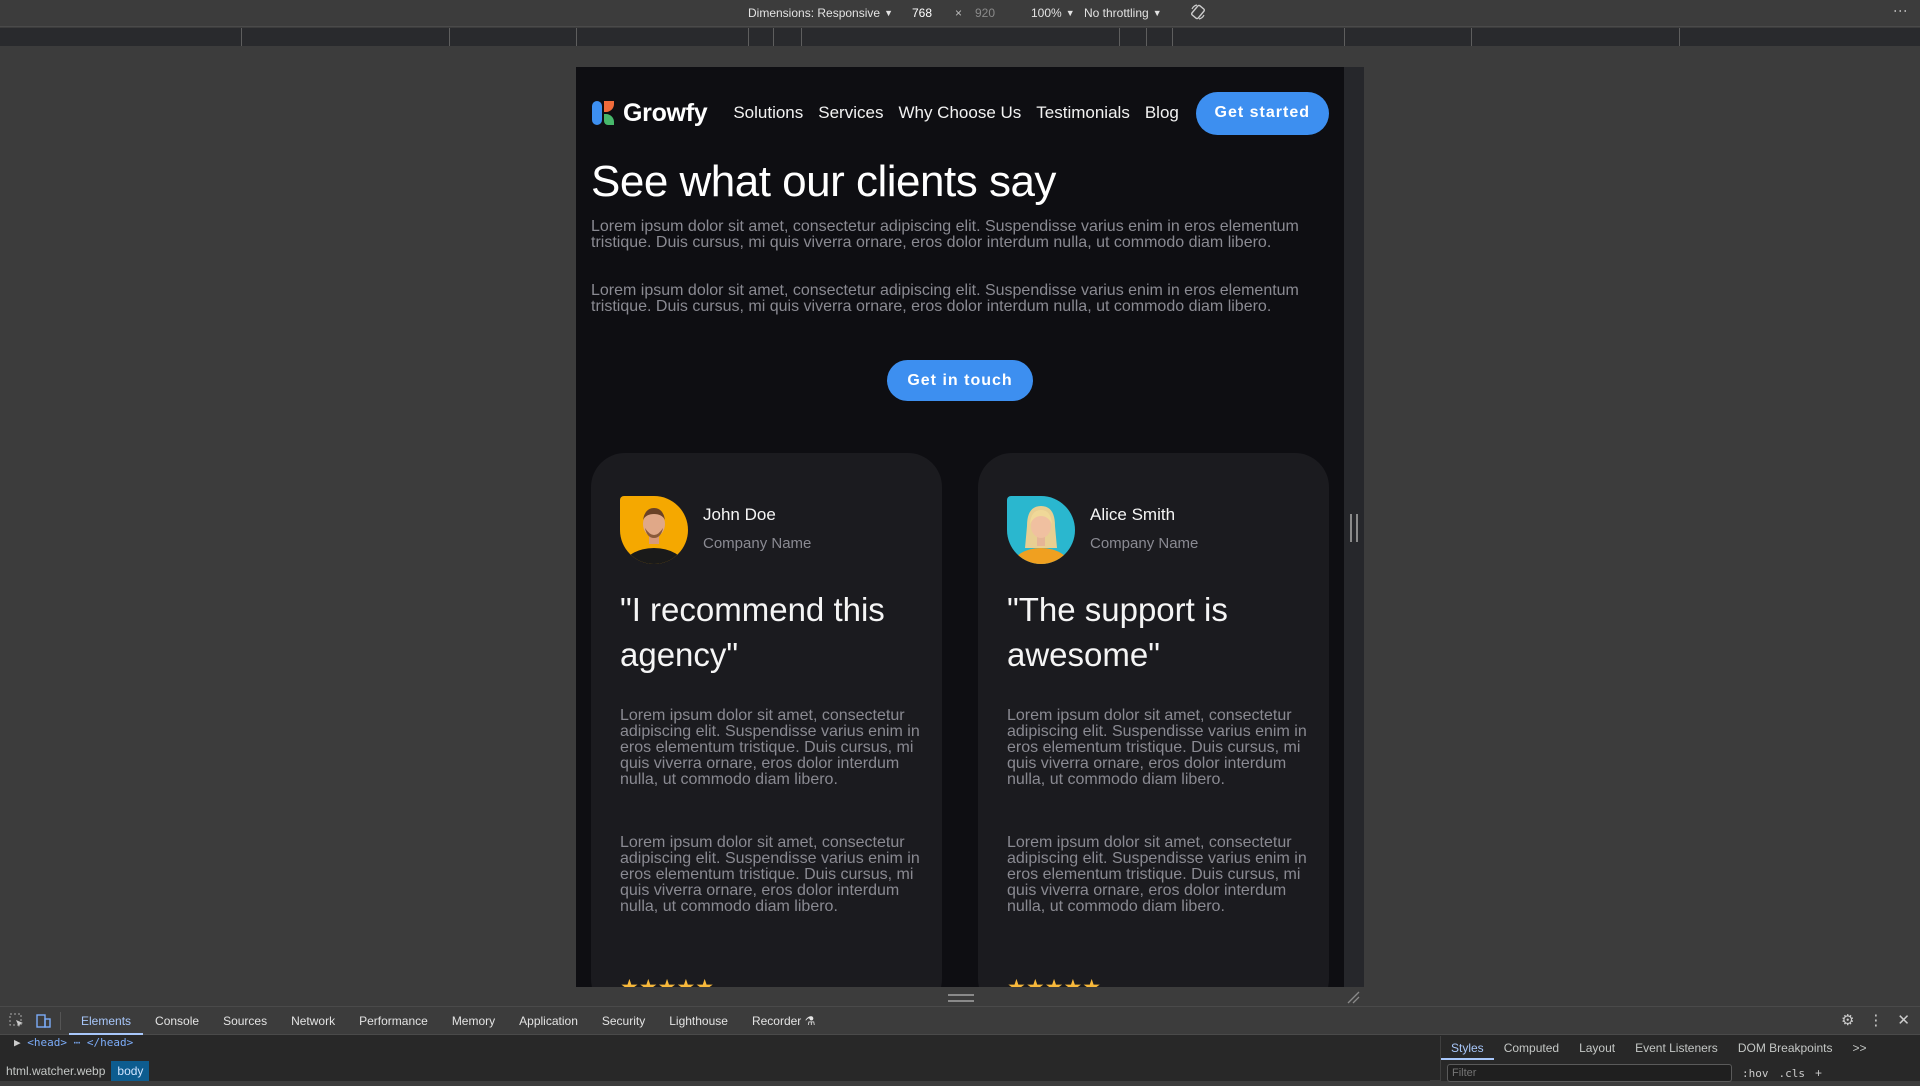 The image size is (1920, 1086). Describe the element at coordinates (245, 1021) in the screenshot. I see `tab-sources: Sources` at that location.